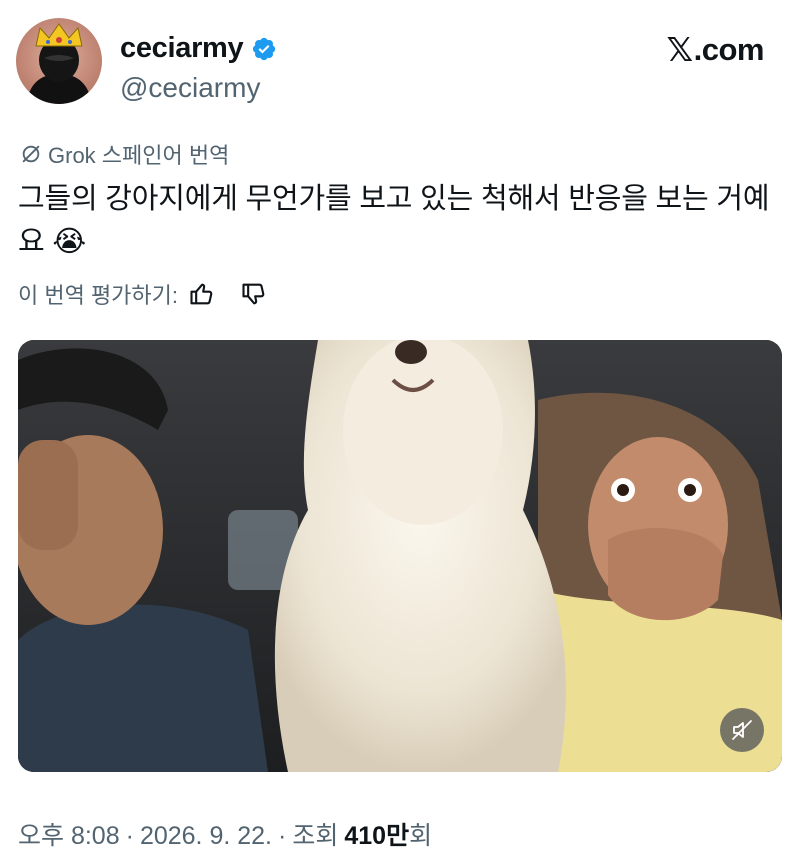  I want to click on avatar-illustration, so click(59, 63).